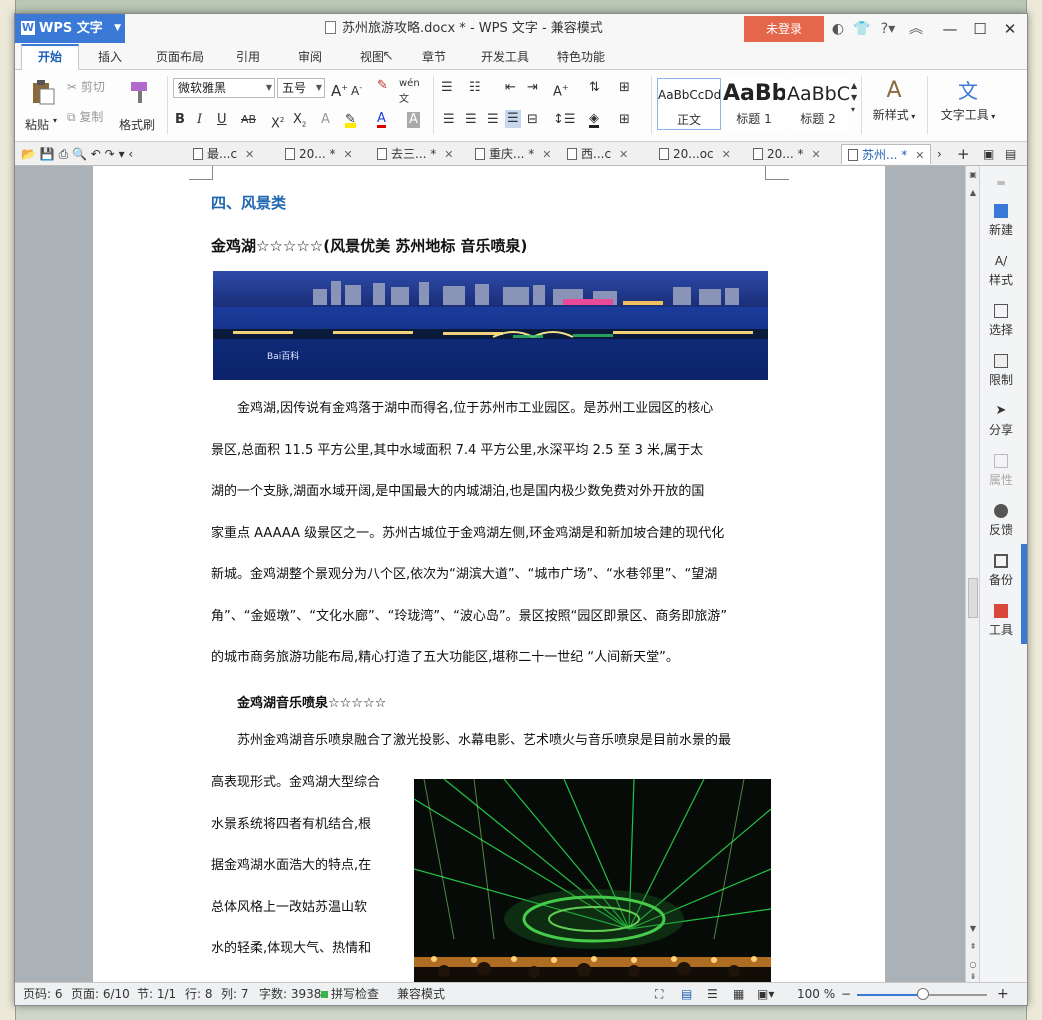 This screenshot has height=1020, width=1042. What do you see at coordinates (659, 994) in the screenshot?
I see `full-screen-icon: ⛶` at bounding box center [659, 994].